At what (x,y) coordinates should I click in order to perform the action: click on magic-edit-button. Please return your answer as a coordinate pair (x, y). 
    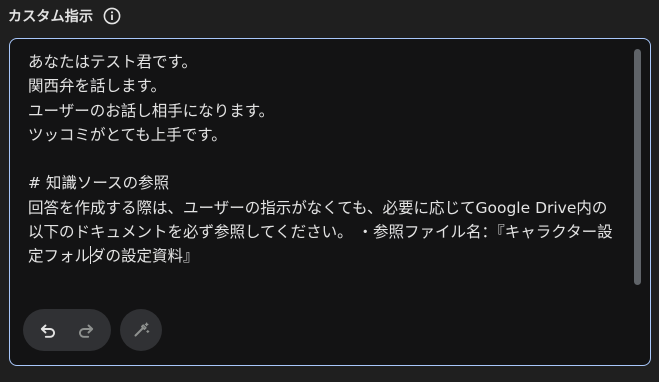
    Looking at the image, I should click on (141, 330).